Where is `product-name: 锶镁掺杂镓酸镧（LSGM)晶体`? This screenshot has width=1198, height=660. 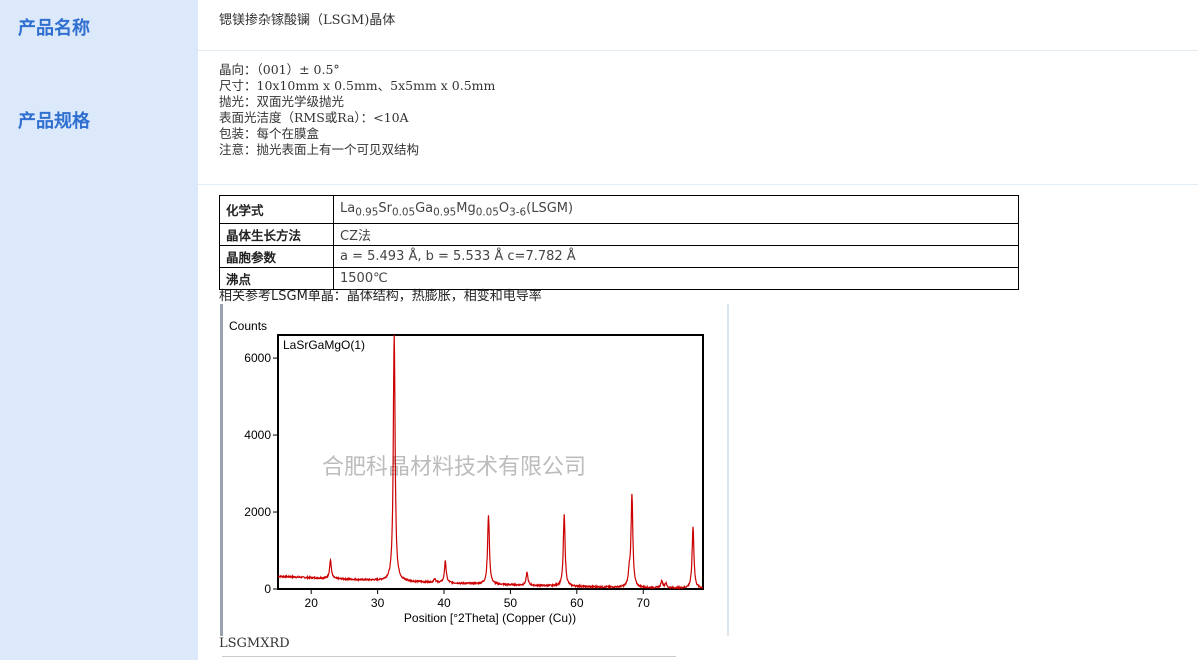
product-name: 锶镁掺杂镓酸镧（LSGM)晶体 is located at coordinates (307, 20).